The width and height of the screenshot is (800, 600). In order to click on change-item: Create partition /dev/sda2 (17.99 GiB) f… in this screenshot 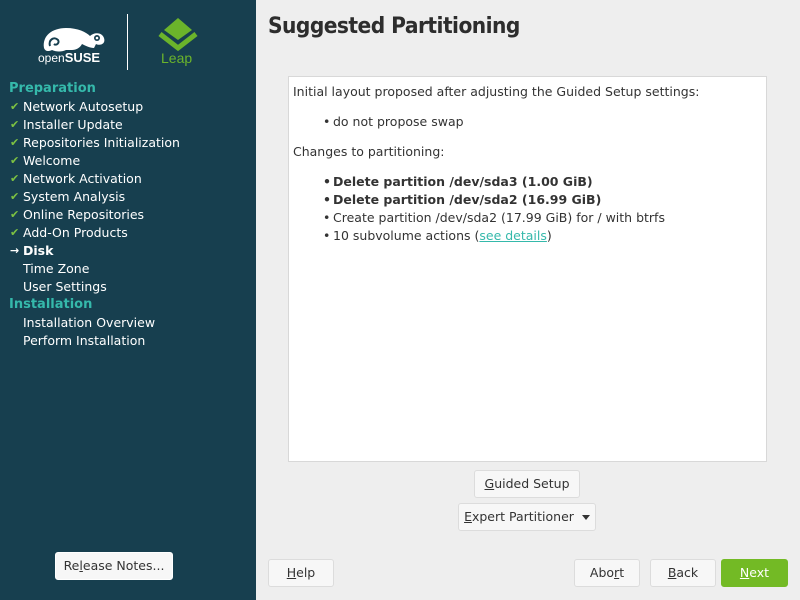, I will do `click(527, 218)`.